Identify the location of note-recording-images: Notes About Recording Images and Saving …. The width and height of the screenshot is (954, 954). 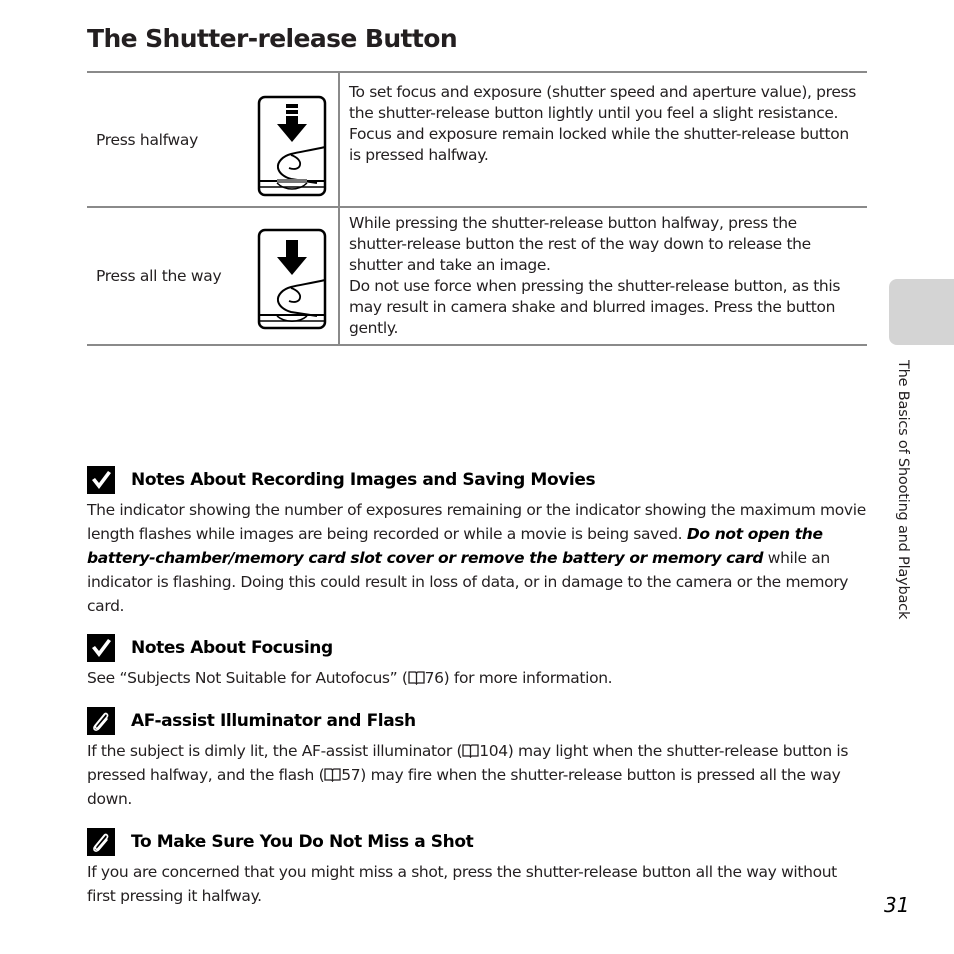
(477, 542).